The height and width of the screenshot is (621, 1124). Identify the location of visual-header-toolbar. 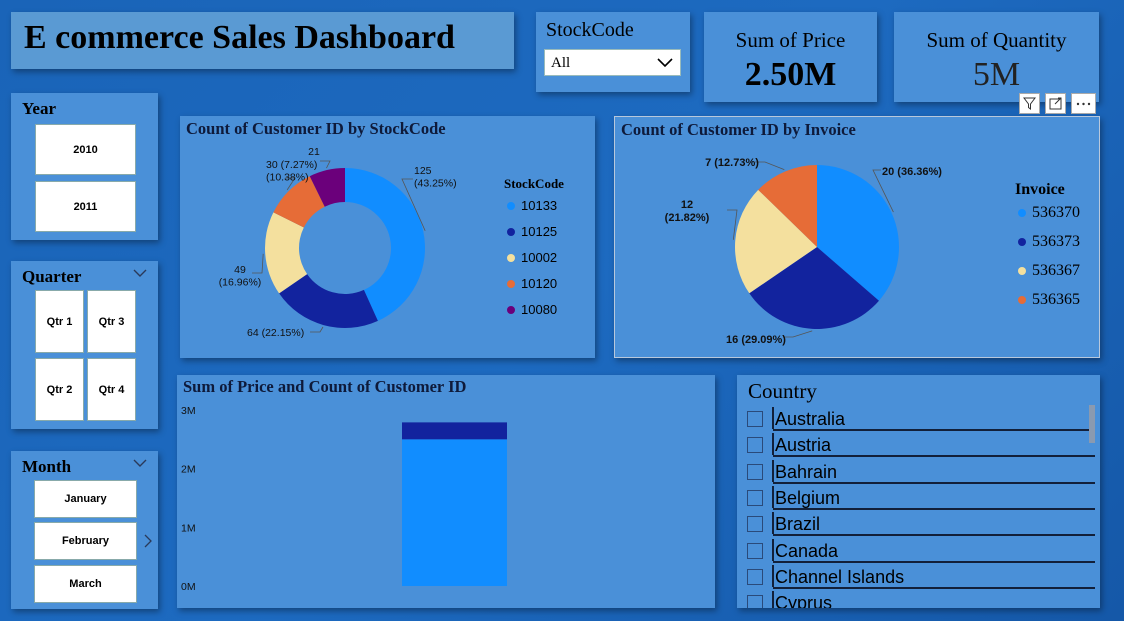
(1060, 104).